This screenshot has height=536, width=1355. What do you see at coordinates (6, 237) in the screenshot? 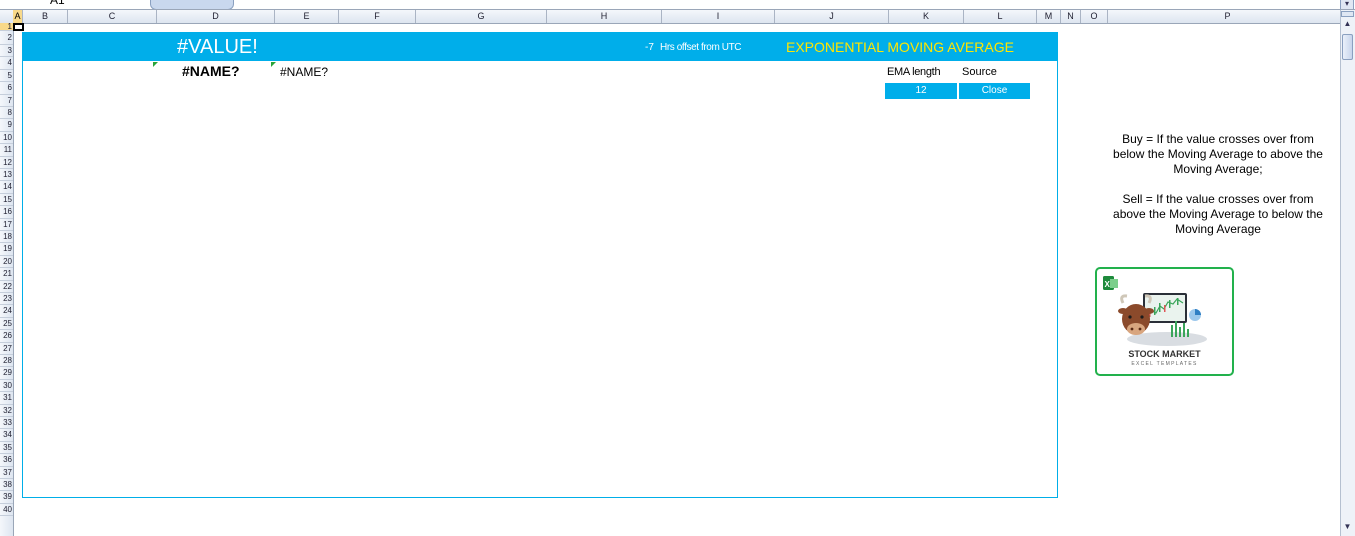
I see `row-header-18: 18` at bounding box center [6, 237].